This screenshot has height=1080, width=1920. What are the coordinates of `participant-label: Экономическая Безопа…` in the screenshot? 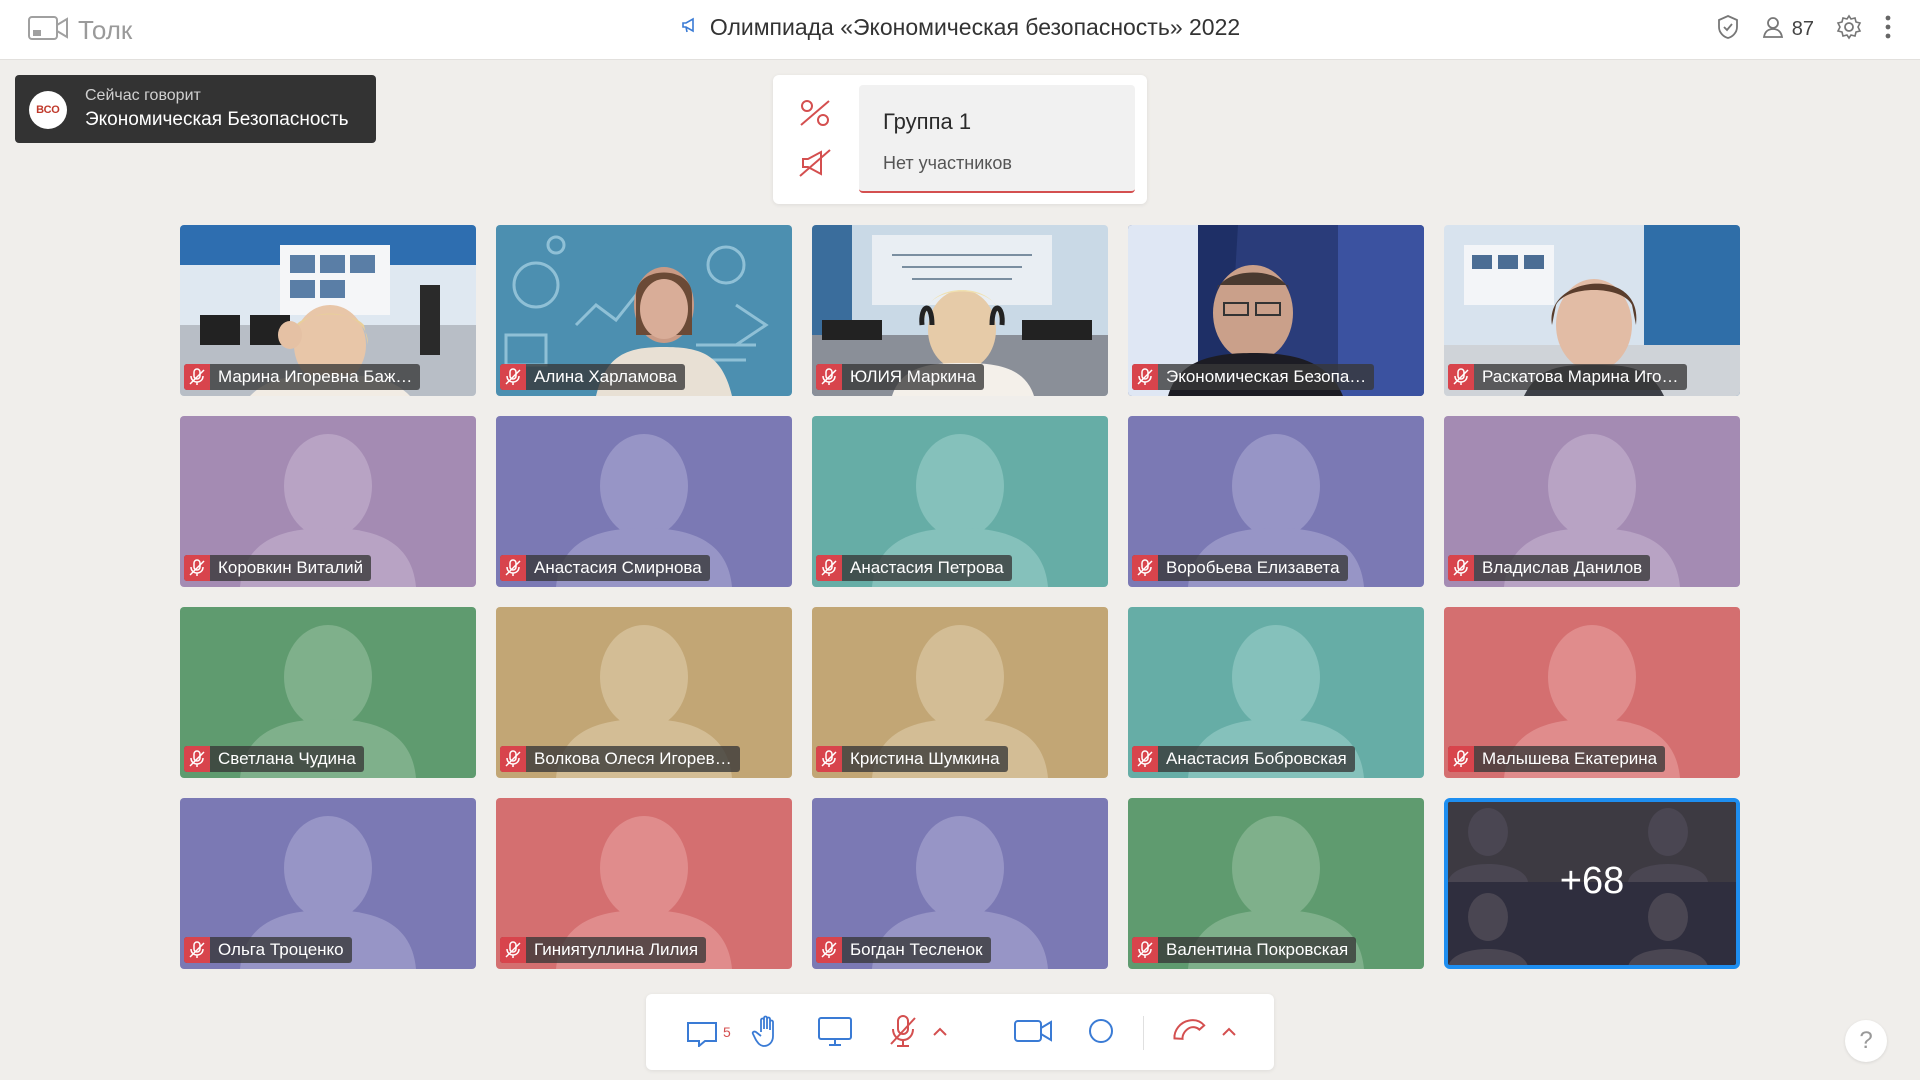 It's located at (1253, 377).